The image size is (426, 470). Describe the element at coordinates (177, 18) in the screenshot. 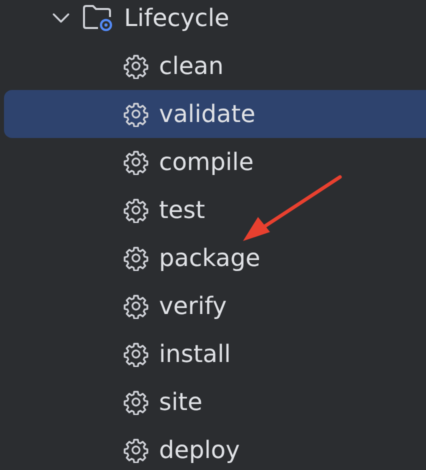

I see `tree-item-label: Lifecycle` at that location.